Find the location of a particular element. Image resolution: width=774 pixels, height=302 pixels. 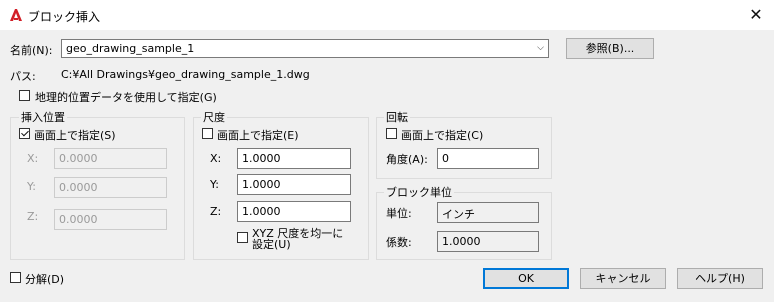

scale-y-label: Y: is located at coordinates (214, 184).